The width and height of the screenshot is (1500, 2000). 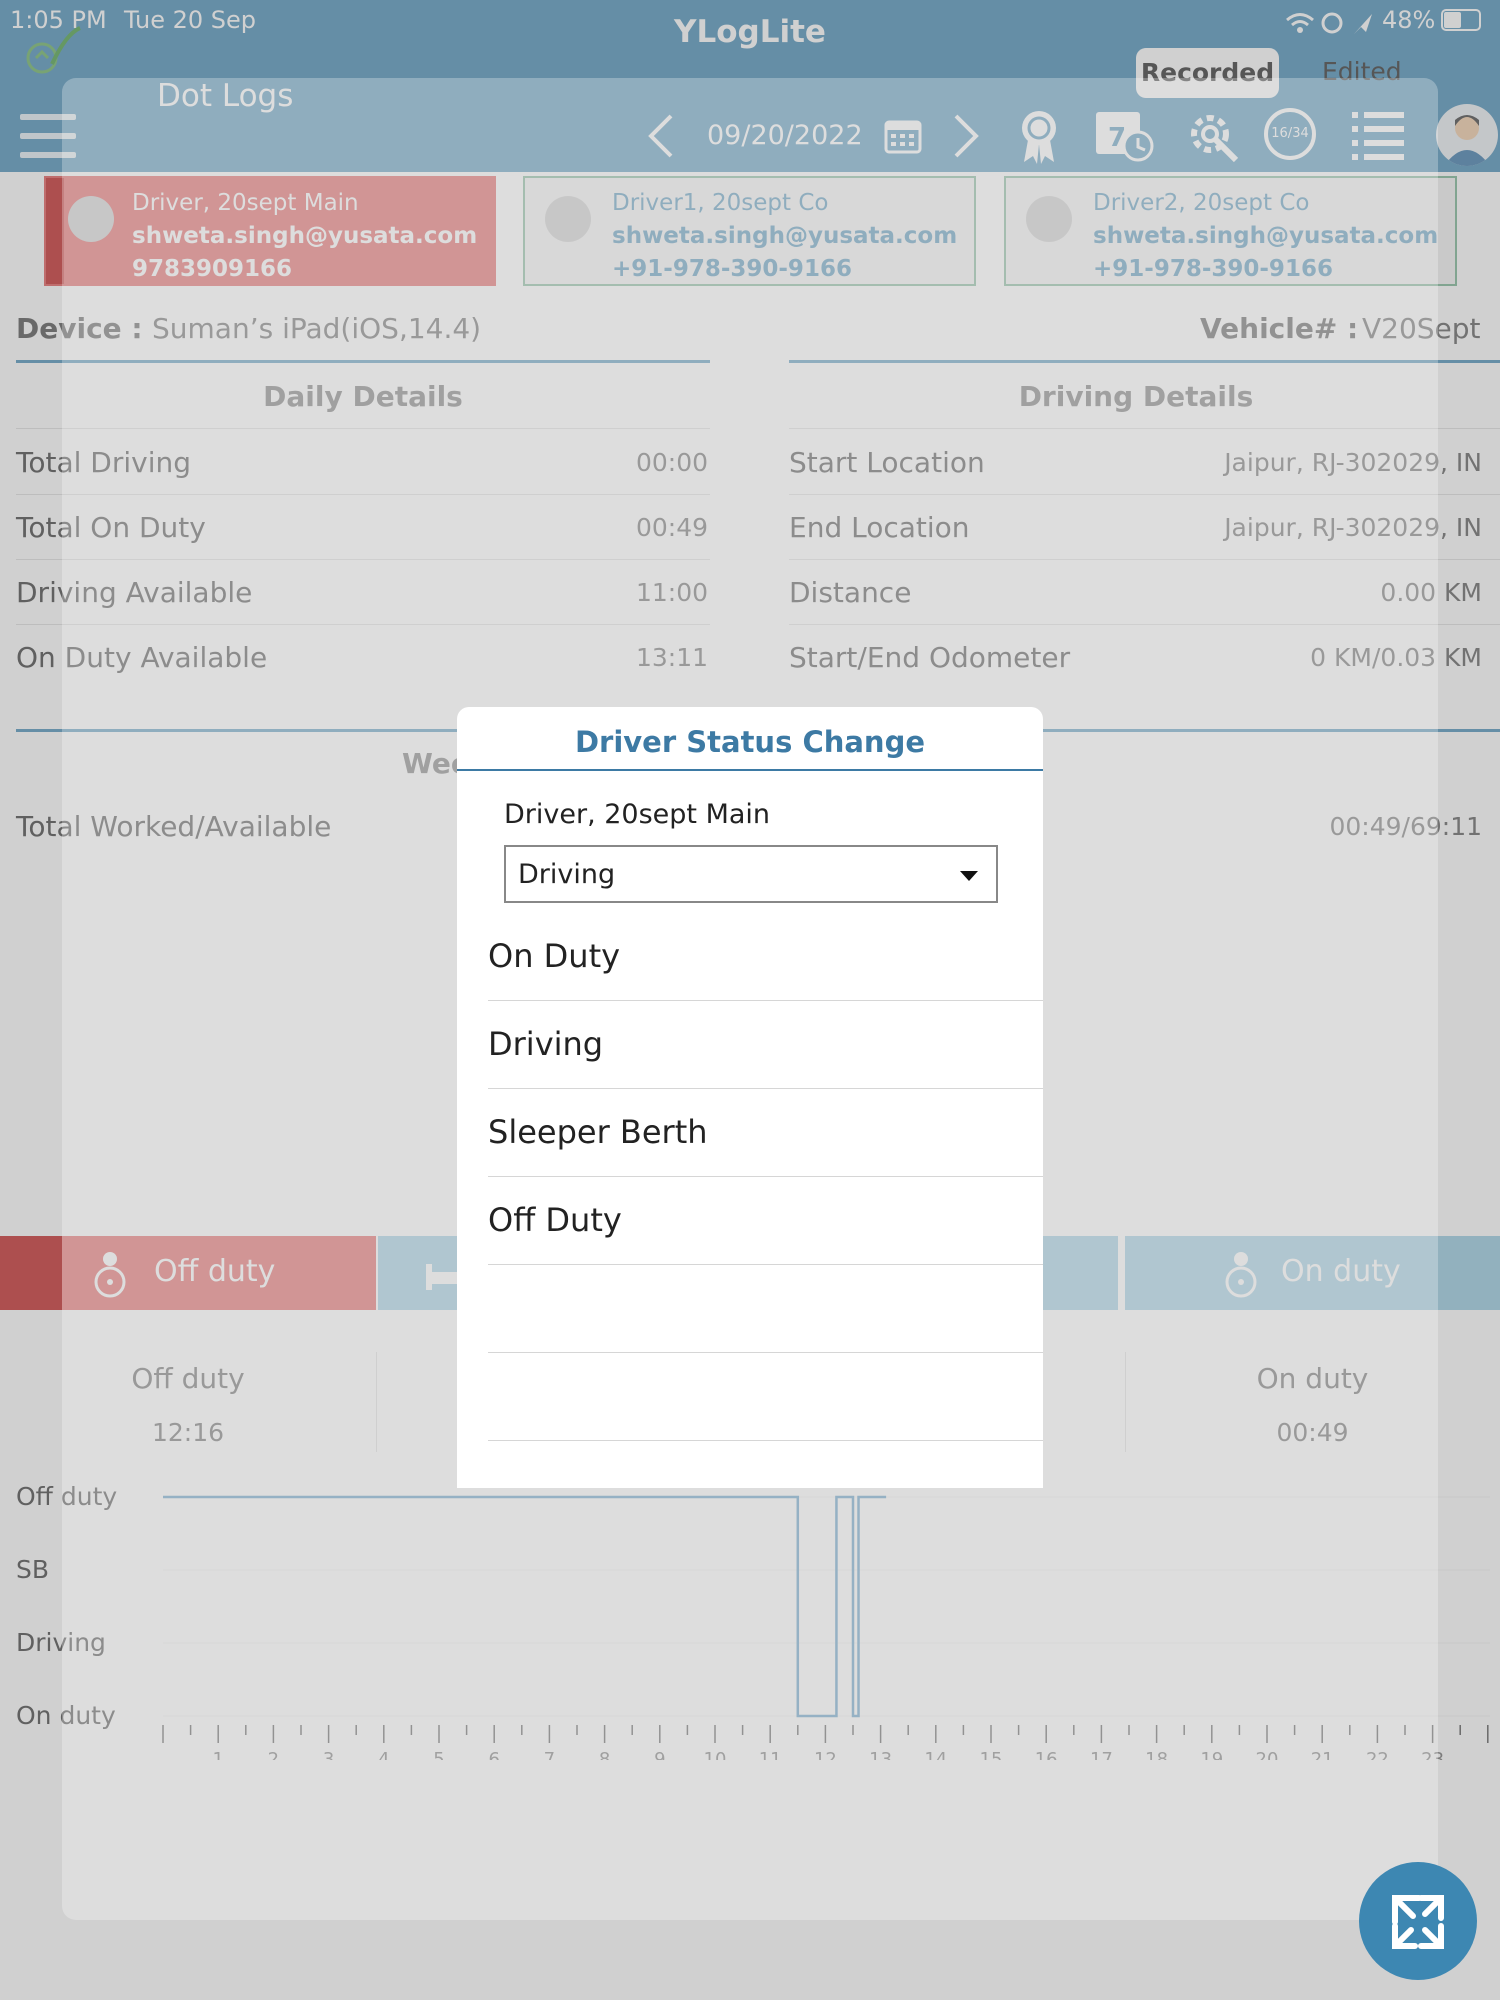 What do you see at coordinates (969, 876) in the screenshot?
I see `caret-down-icon` at bounding box center [969, 876].